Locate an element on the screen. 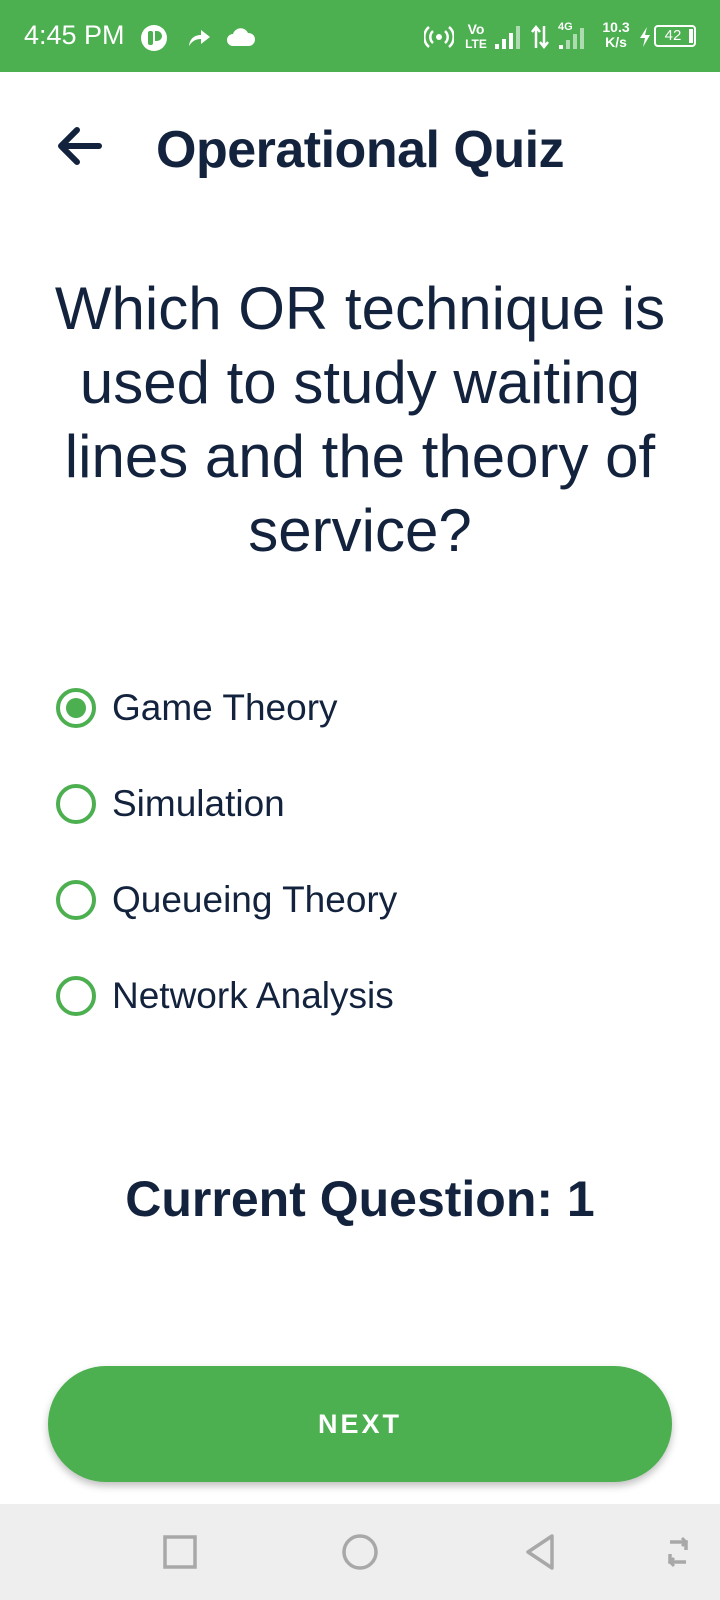 The image size is (720, 1600). network-speed-value: 10.3 is located at coordinates (616, 27).